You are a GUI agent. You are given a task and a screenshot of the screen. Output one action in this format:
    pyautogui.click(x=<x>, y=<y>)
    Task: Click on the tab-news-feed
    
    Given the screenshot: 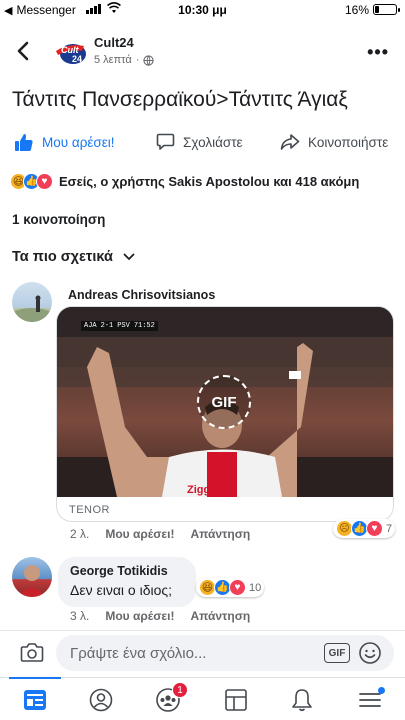 What is the action you would take?
    pyautogui.click(x=35, y=698)
    